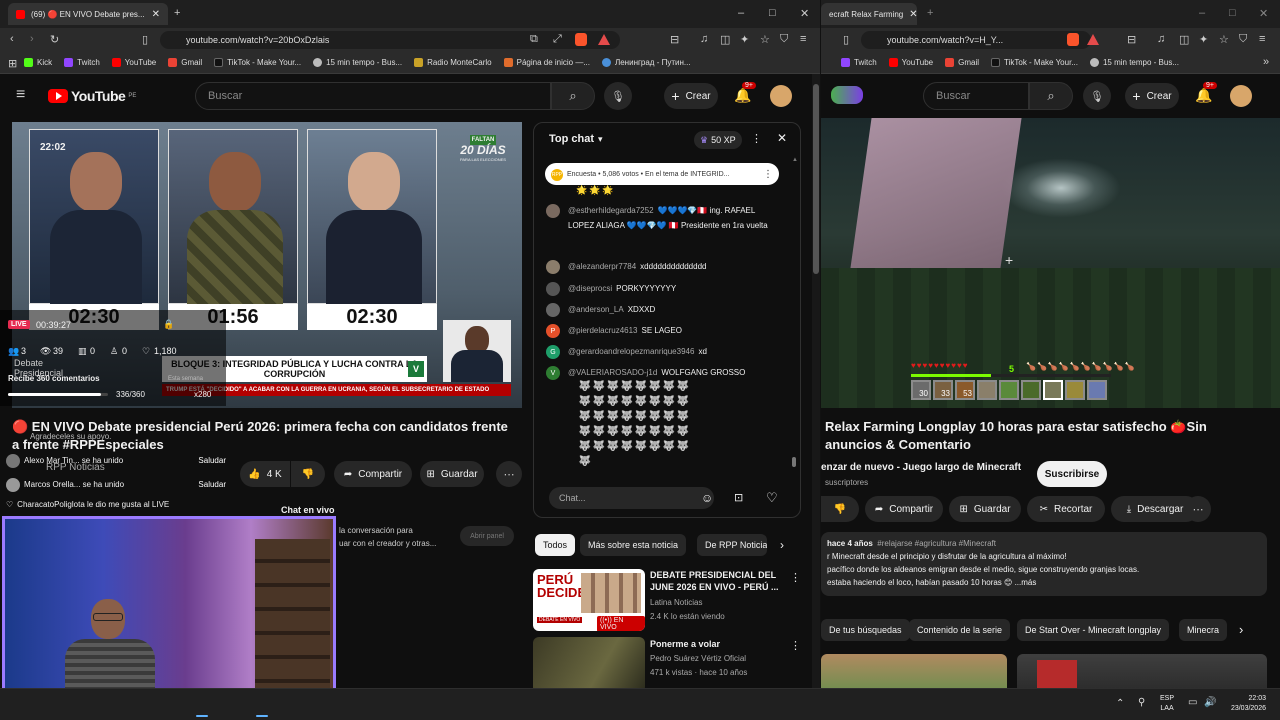 This screenshot has width=1280, height=720. Describe the element at coordinates (1192, 702) in the screenshot. I see `network-icon: ▭` at that location.